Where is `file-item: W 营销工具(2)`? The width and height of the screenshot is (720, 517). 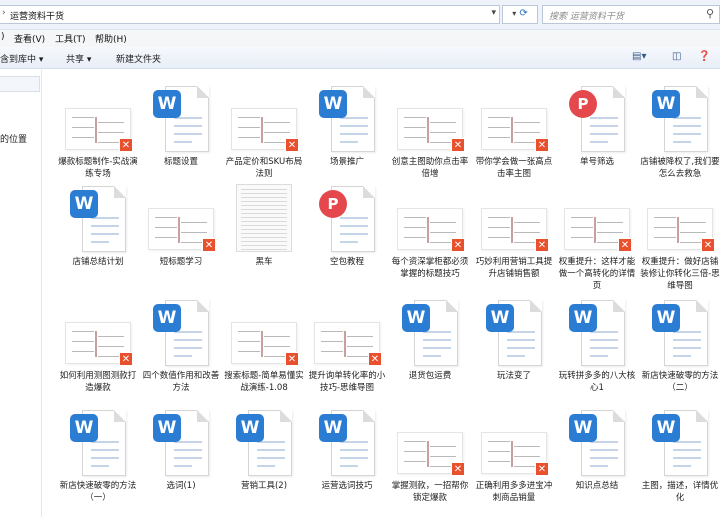 file-item: W 营销工具(2) is located at coordinates (264, 457).